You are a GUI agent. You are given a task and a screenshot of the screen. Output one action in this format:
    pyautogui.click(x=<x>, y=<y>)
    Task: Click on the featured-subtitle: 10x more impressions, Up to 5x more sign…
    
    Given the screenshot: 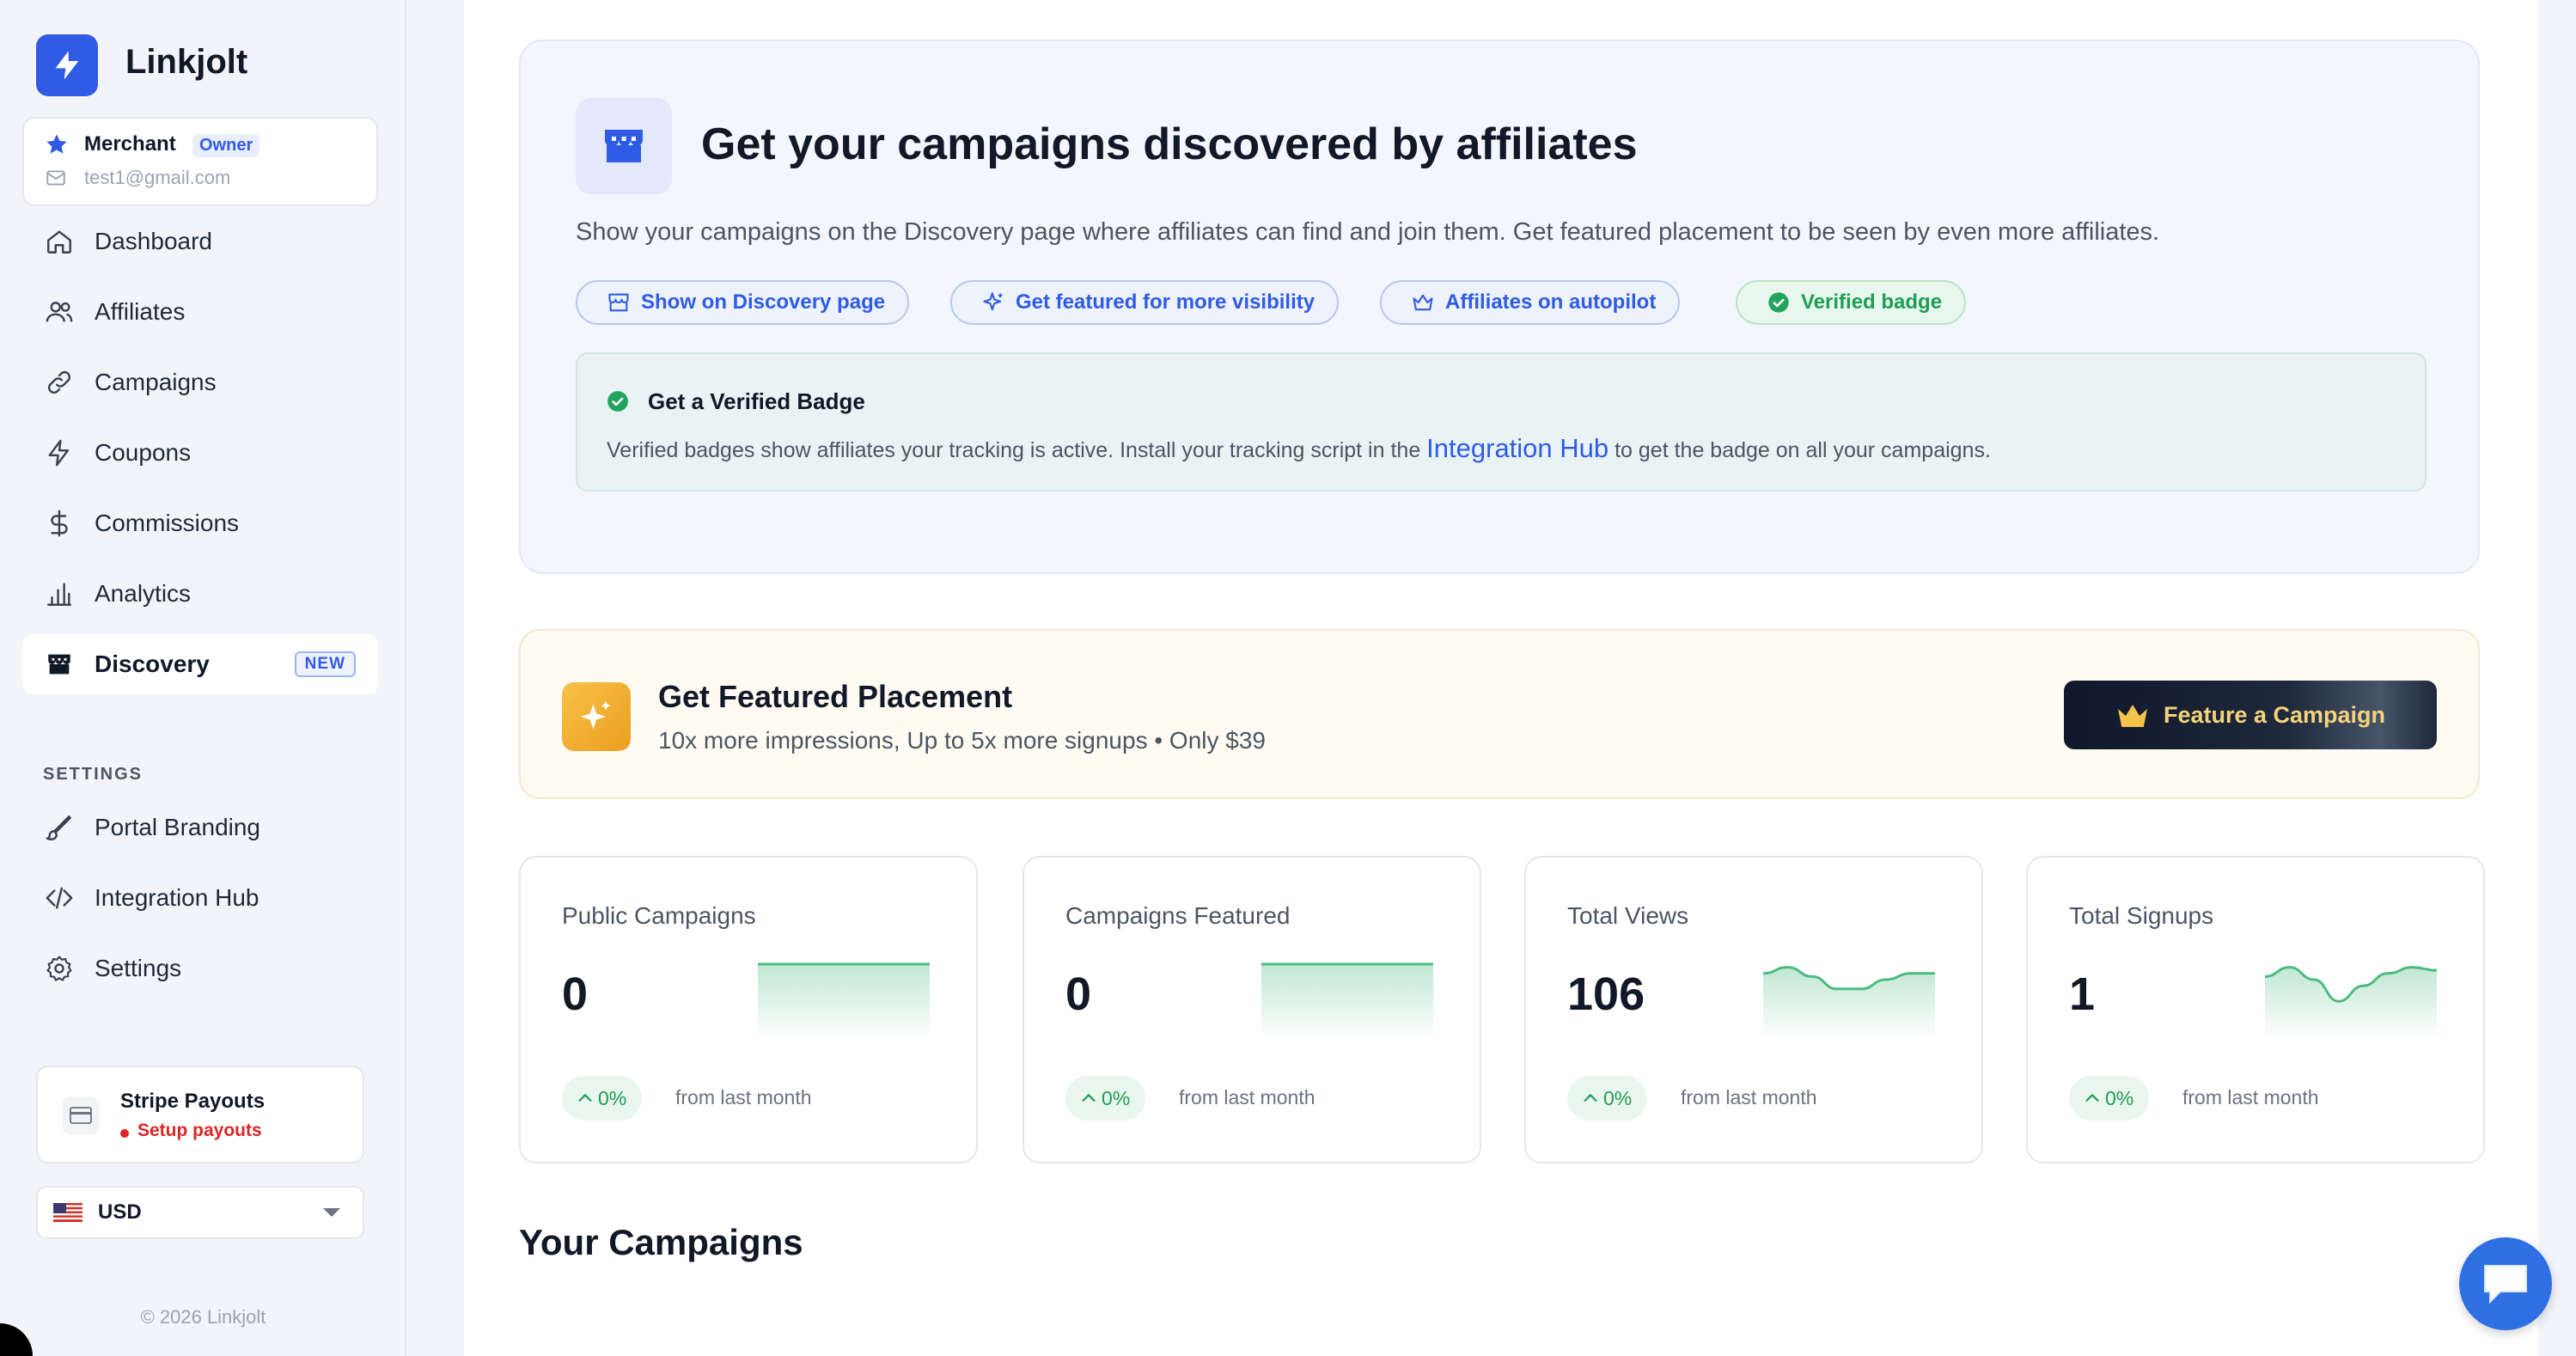 What is the action you would take?
    pyautogui.click(x=962, y=740)
    